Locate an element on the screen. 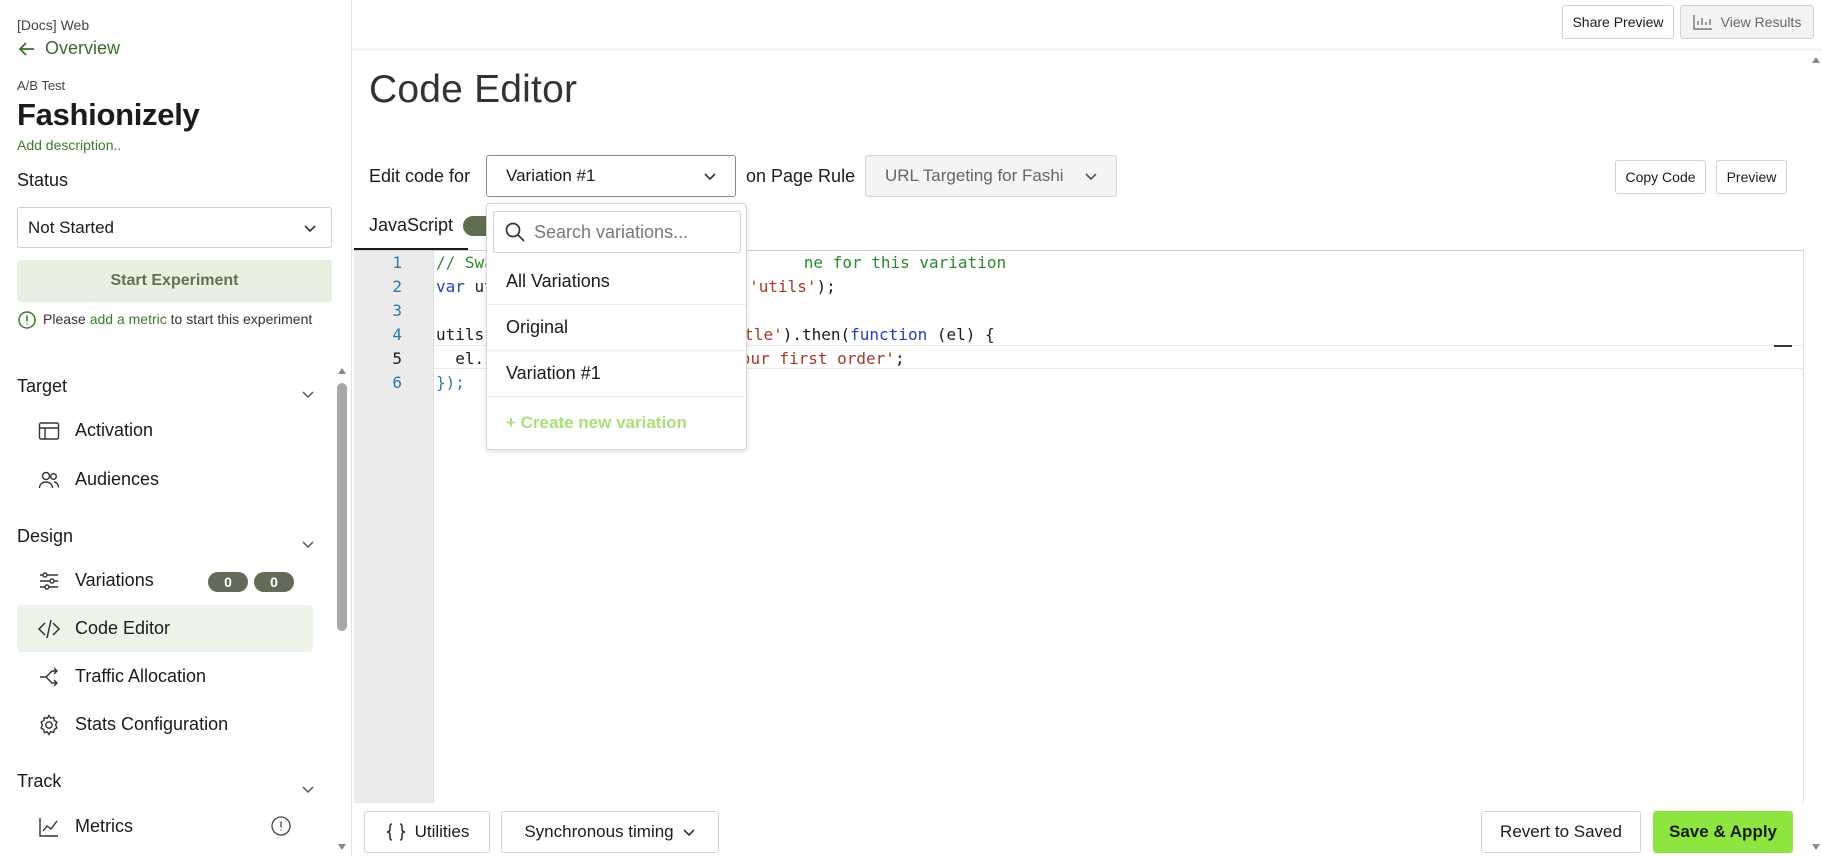 Image resolution: width=1822 pixels, height=856 pixels. page-rule-select: URL Targeting for Fashi is located at coordinates (991, 176).